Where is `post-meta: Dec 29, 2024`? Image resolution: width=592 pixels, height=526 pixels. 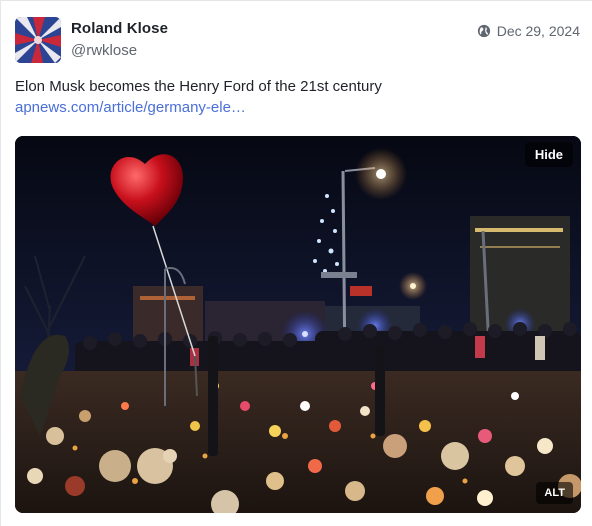
post-meta: Dec 29, 2024 is located at coordinates (528, 31).